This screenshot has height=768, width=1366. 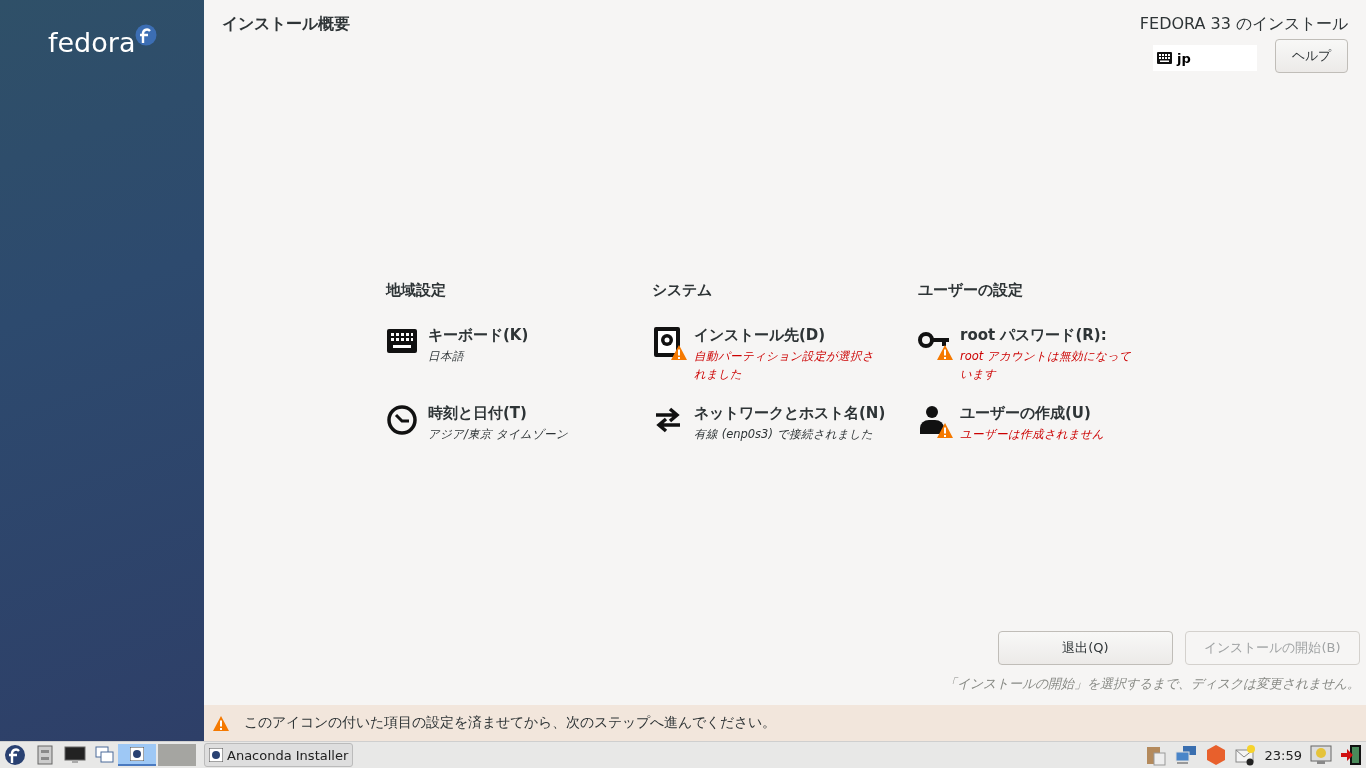 I want to click on keyboard-layout-indicator: jp, so click(x=1205, y=58).